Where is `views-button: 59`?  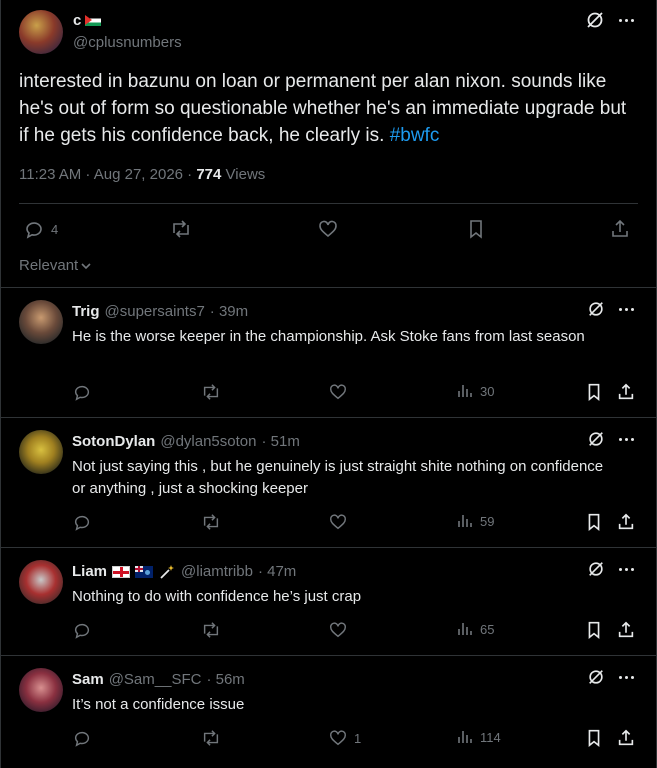 views-button: 59 is located at coordinates (475, 521).